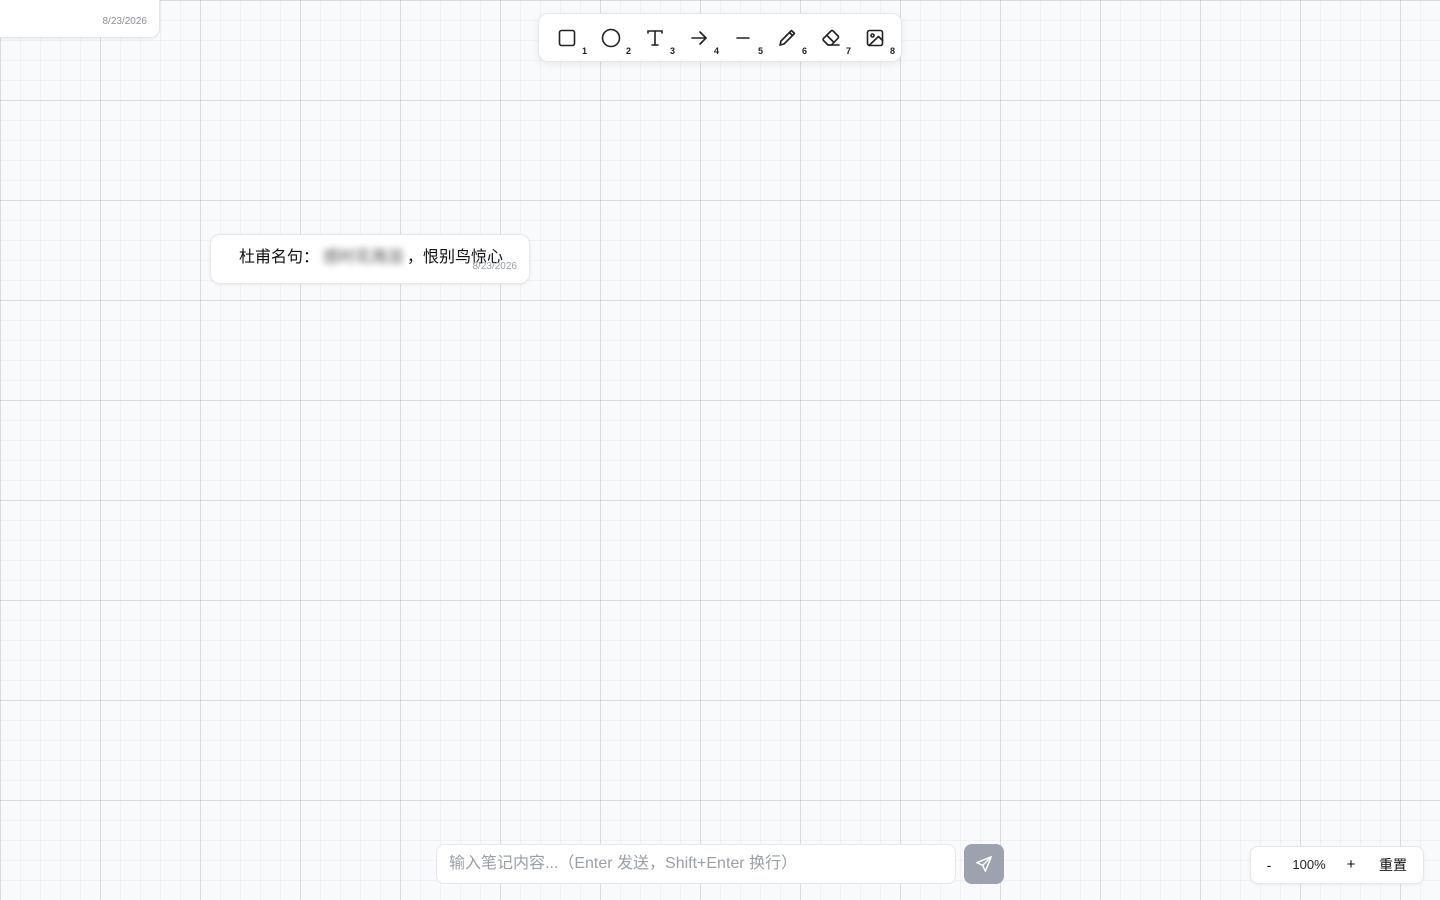 The height and width of the screenshot is (900, 1440). I want to click on eraser-icon, so click(831, 37).